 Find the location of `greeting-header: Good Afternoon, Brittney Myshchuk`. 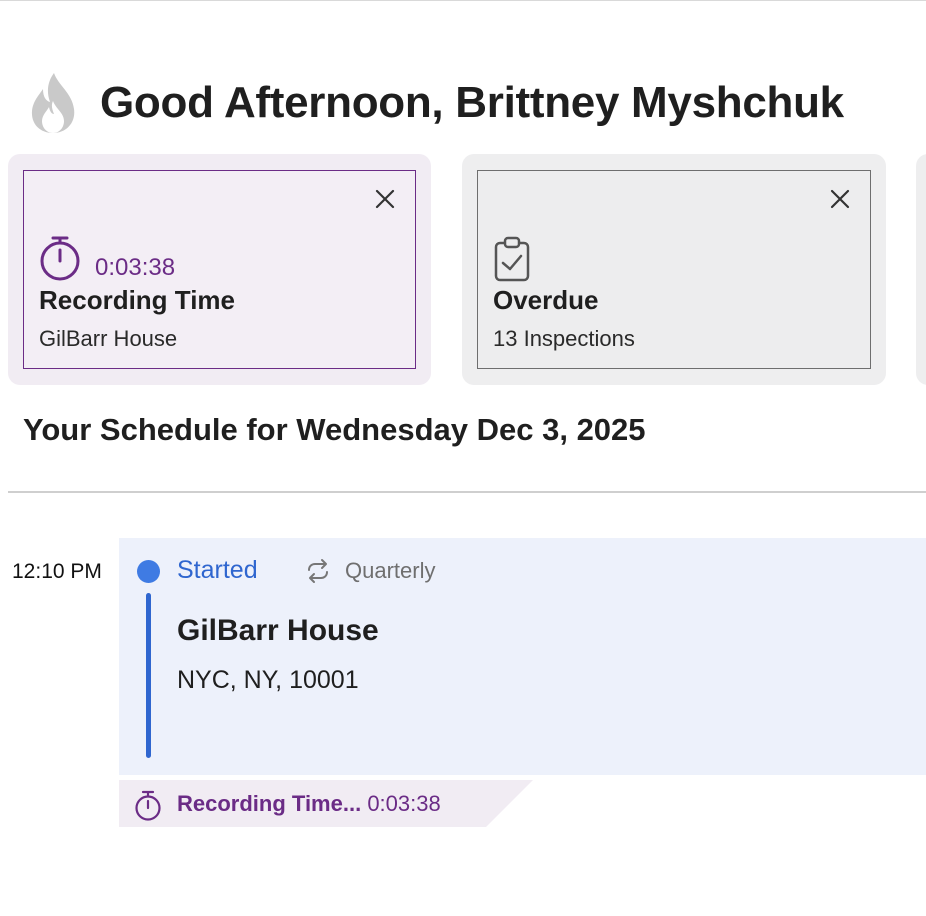

greeting-header: Good Afternoon, Brittney Myshchuk is located at coordinates (436, 103).